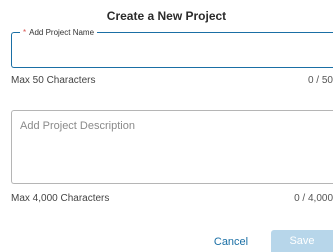 This screenshot has height=252, width=333. What do you see at coordinates (170, 53) in the screenshot?
I see `project-name-input` at bounding box center [170, 53].